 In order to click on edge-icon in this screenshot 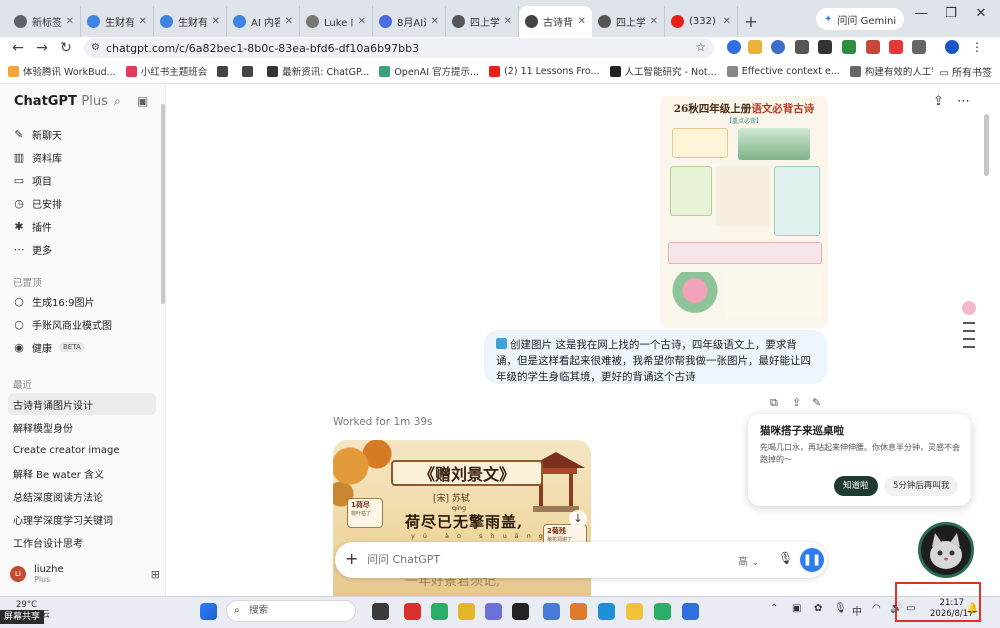, I will do `click(606, 611)`.